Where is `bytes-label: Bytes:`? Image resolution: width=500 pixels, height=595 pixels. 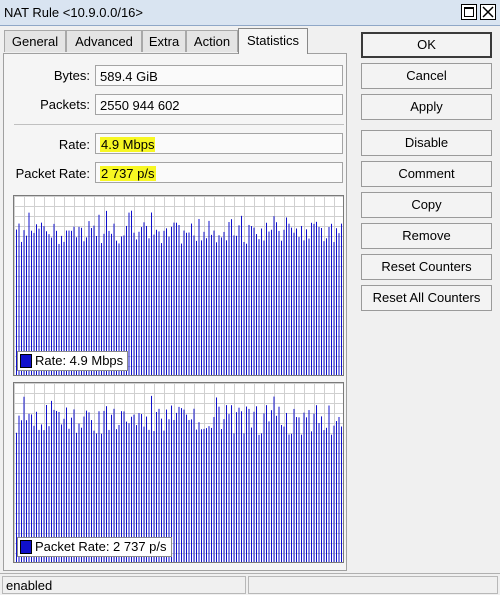
bytes-label: Bytes: is located at coordinates (71, 75).